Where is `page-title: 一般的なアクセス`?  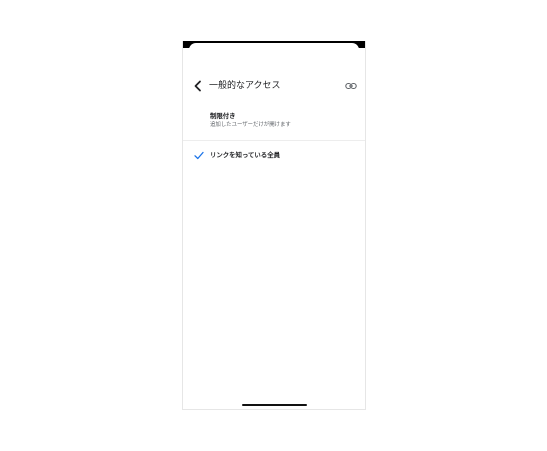
page-title: 一般的なアクセス is located at coordinates (245, 86).